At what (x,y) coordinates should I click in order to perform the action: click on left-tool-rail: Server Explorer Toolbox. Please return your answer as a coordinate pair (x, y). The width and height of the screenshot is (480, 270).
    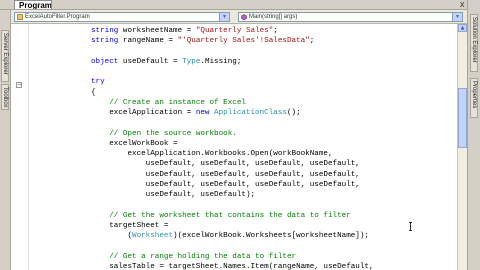
    Looking at the image, I should click on (5, 140).